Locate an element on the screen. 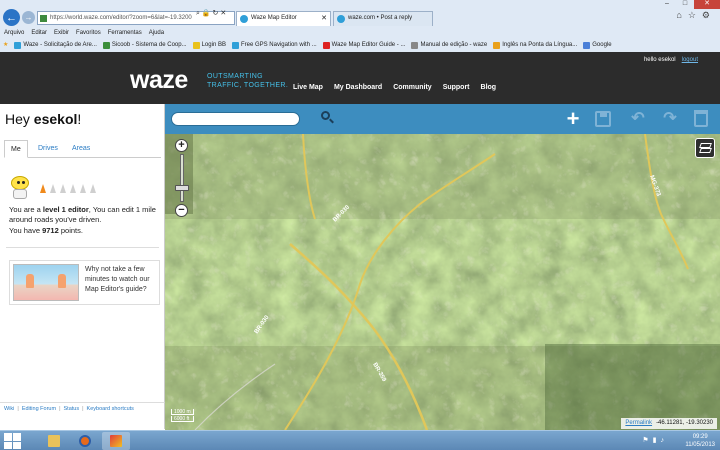 Image resolution: width=720 pixels, height=450 pixels. avatar is located at coordinates (20, 186).